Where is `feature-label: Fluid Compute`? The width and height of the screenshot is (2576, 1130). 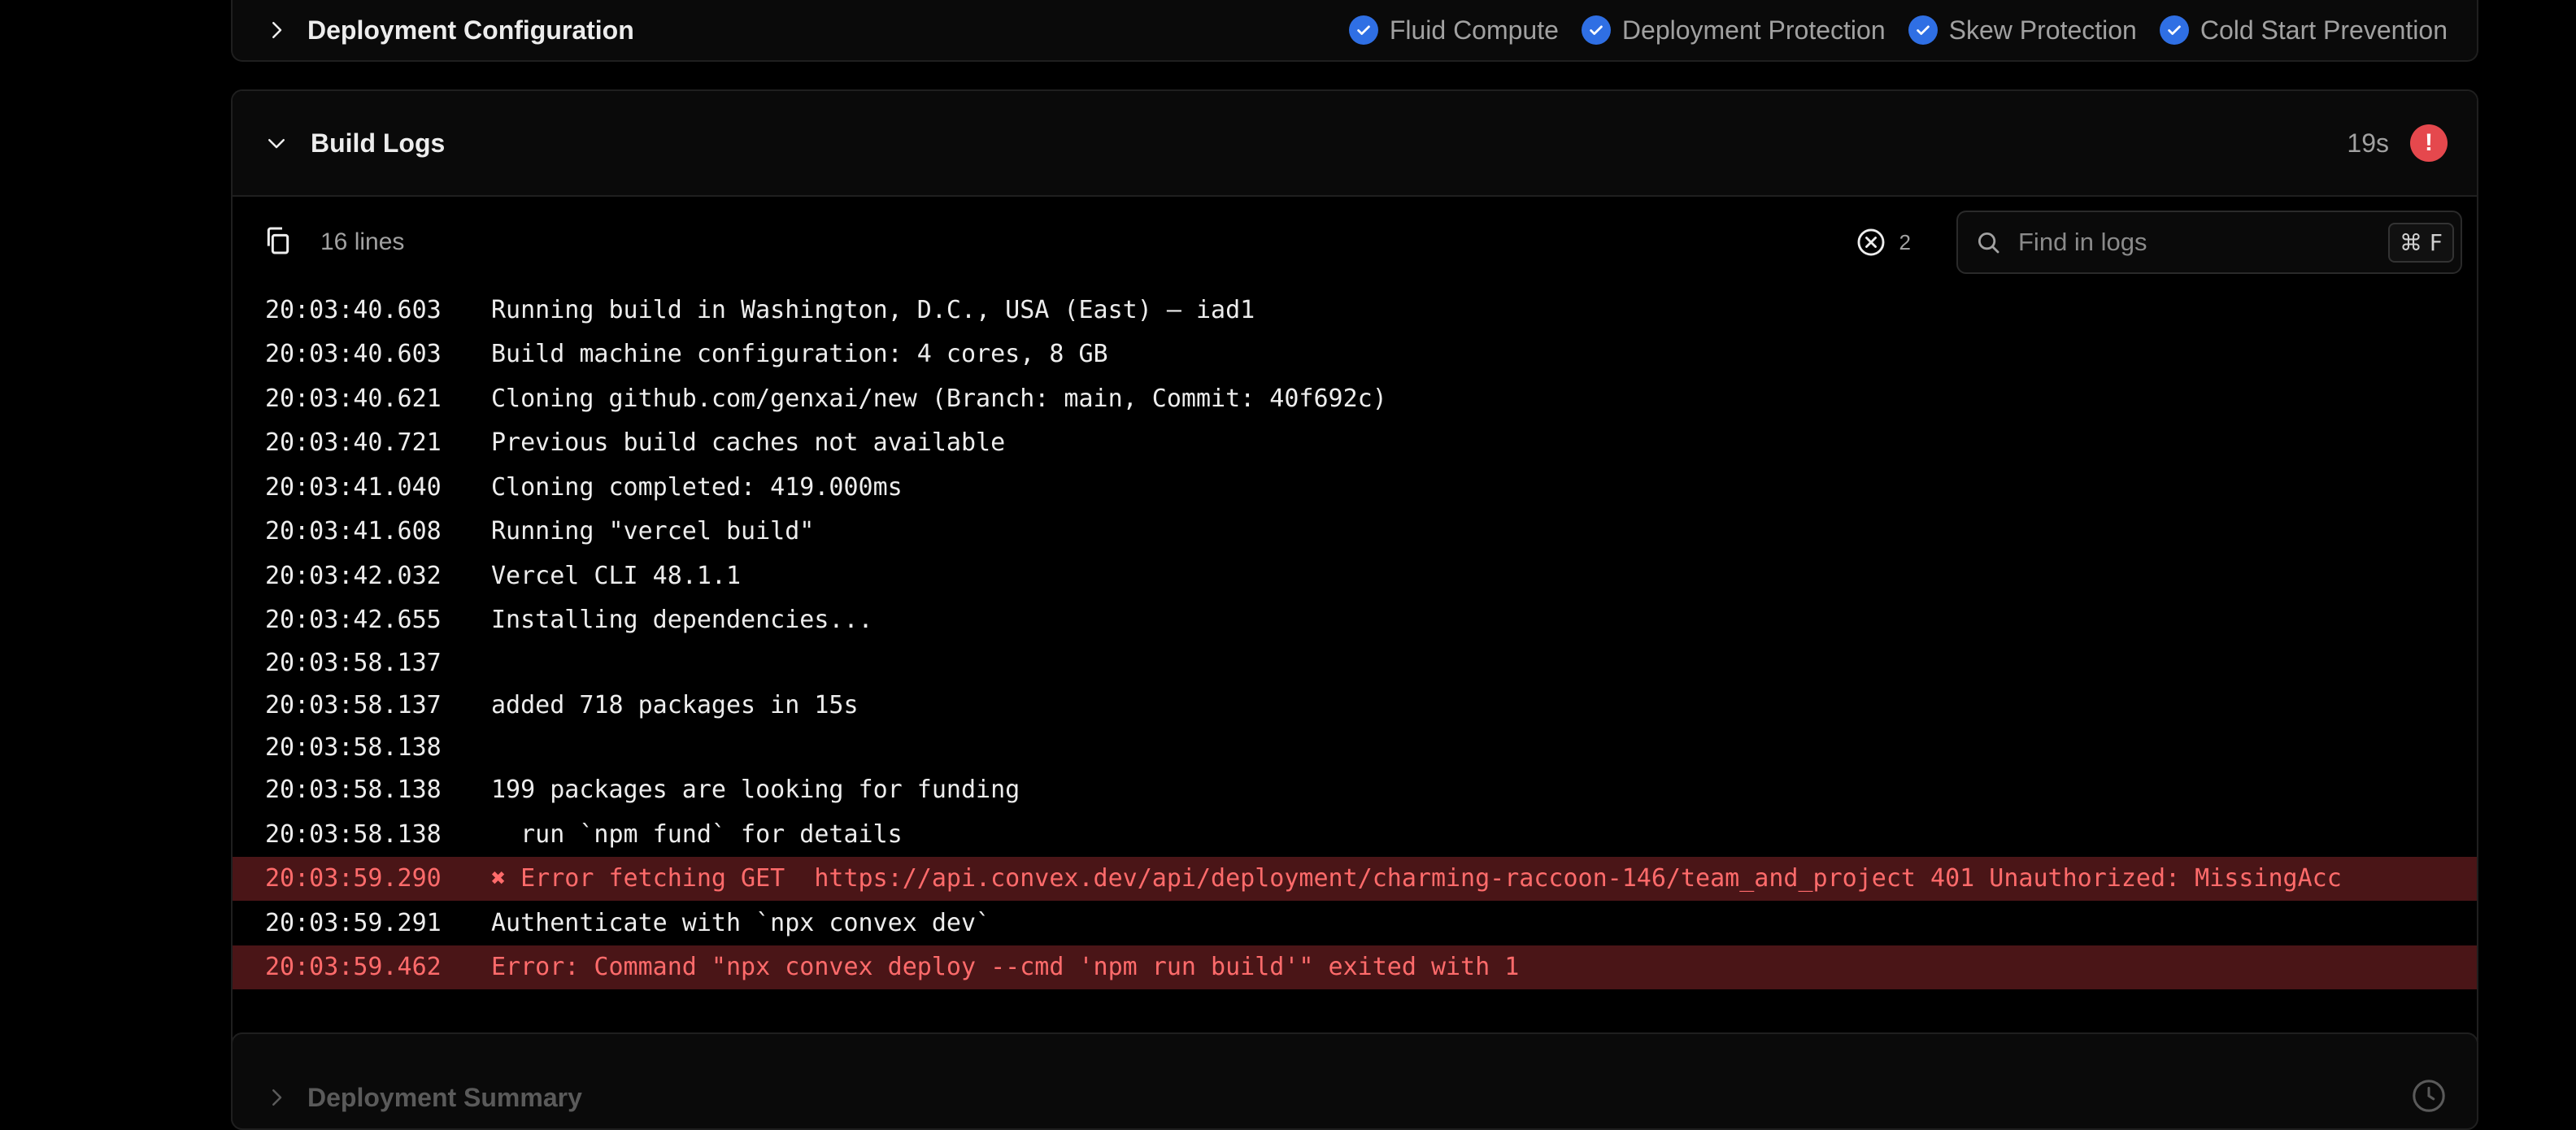 feature-label: Fluid Compute is located at coordinates (1474, 30).